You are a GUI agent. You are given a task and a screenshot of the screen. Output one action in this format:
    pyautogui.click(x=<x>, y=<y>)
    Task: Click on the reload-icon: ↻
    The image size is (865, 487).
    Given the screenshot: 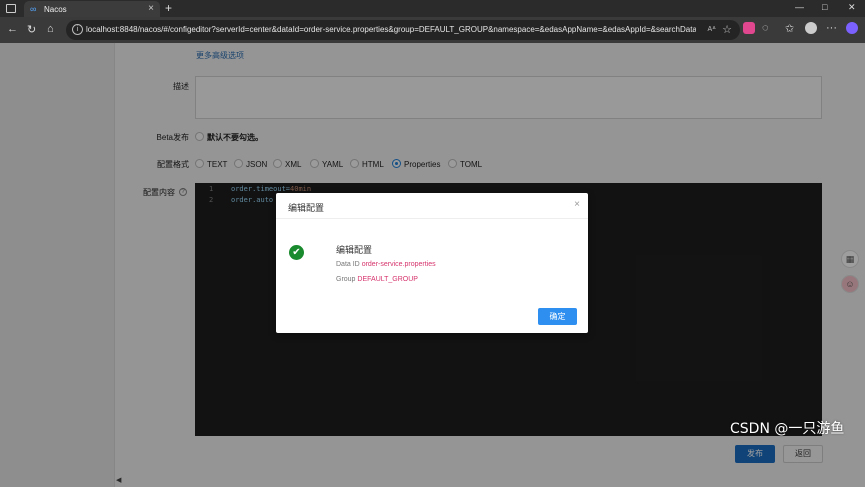 What is the action you would take?
    pyautogui.click(x=31, y=29)
    